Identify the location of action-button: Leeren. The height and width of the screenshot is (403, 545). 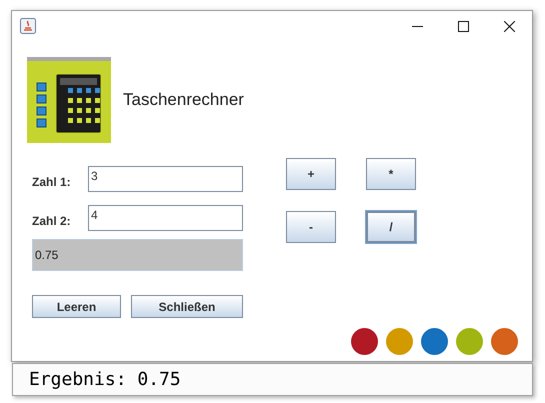
(76, 306).